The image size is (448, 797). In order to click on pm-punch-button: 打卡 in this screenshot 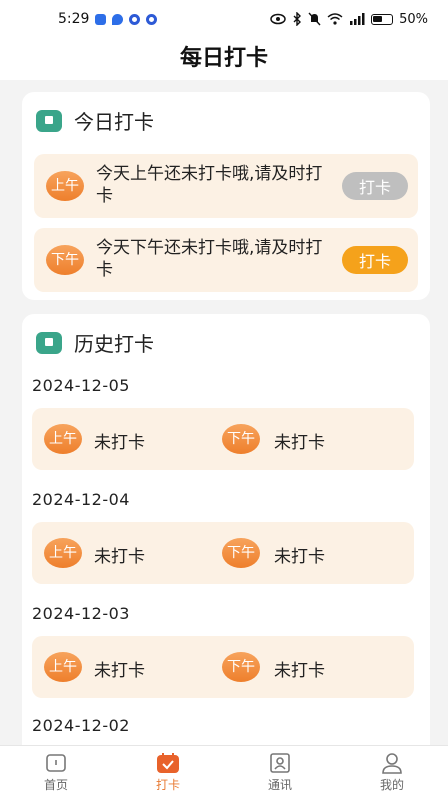, I will do `click(375, 260)`.